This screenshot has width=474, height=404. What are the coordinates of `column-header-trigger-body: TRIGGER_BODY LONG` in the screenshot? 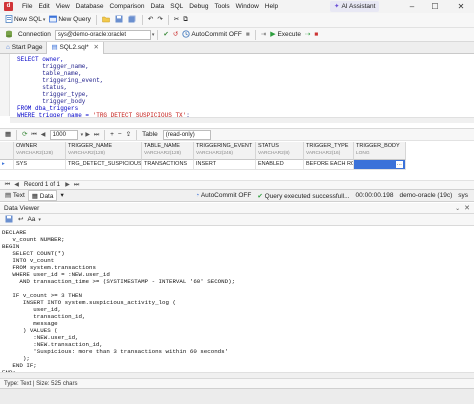 It's located at (380, 151).